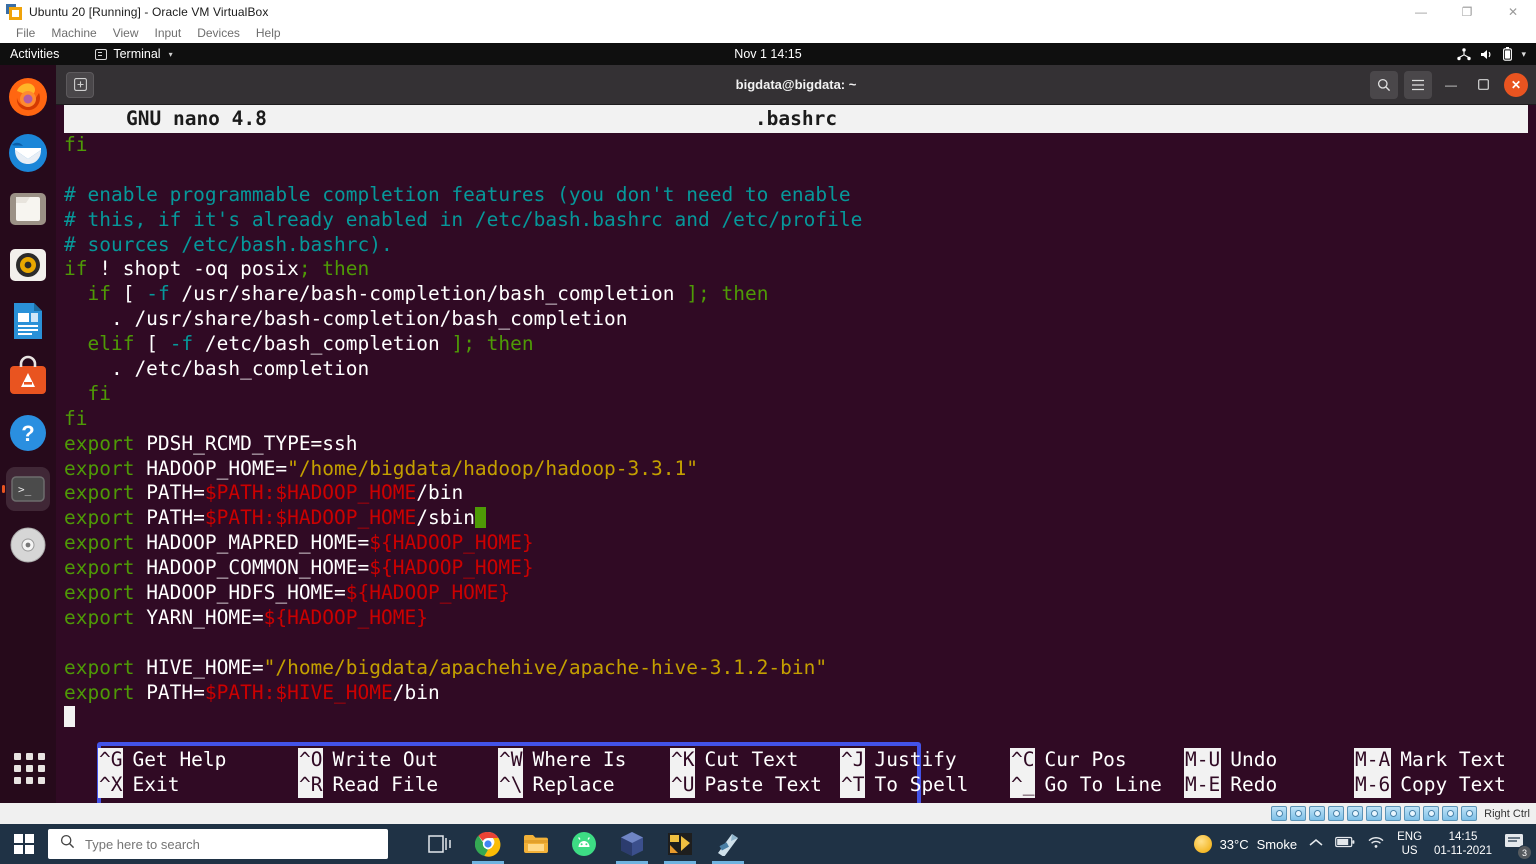 This screenshot has height=864, width=1536. Describe the element at coordinates (925, 785) in the screenshot. I see `nano-shortcut: ^T To Spell` at that location.